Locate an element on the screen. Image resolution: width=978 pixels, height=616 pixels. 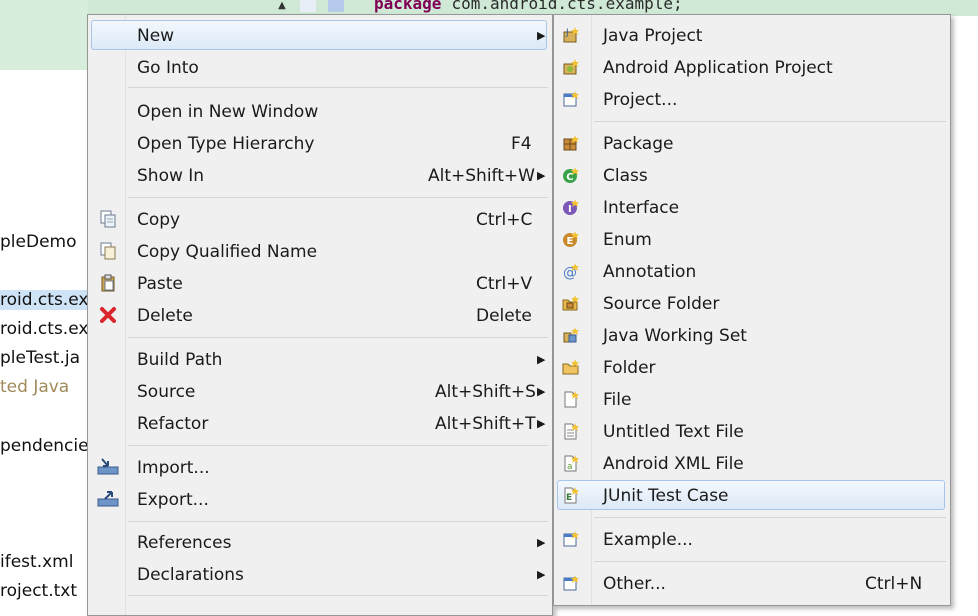
submenu-item-label: Package is located at coordinates (638, 144).